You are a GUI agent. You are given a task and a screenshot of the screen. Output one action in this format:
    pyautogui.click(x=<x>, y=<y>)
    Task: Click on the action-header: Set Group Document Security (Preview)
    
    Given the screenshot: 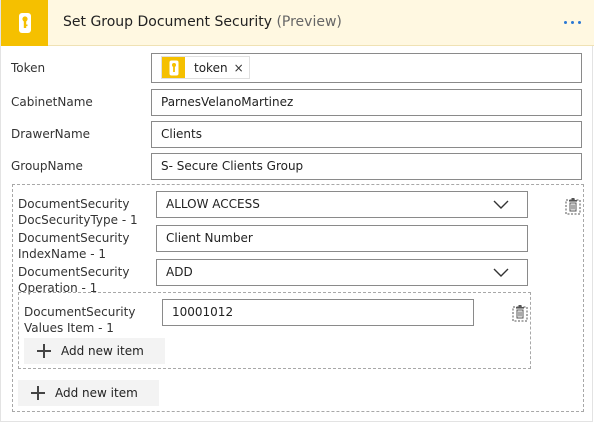 What is the action you would take?
    pyautogui.click(x=297, y=23)
    